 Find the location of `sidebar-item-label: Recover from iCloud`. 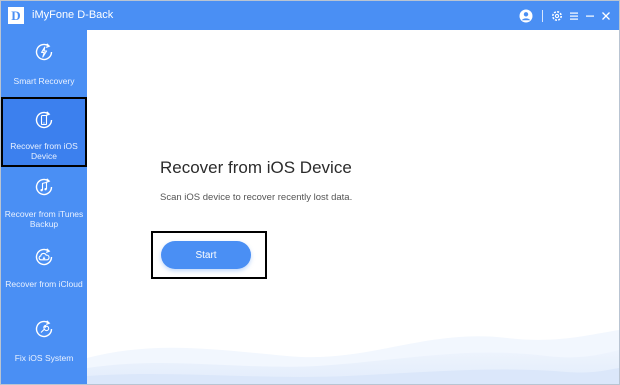

sidebar-item-label: Recover from iCloud is located at coordinates (44, 284).